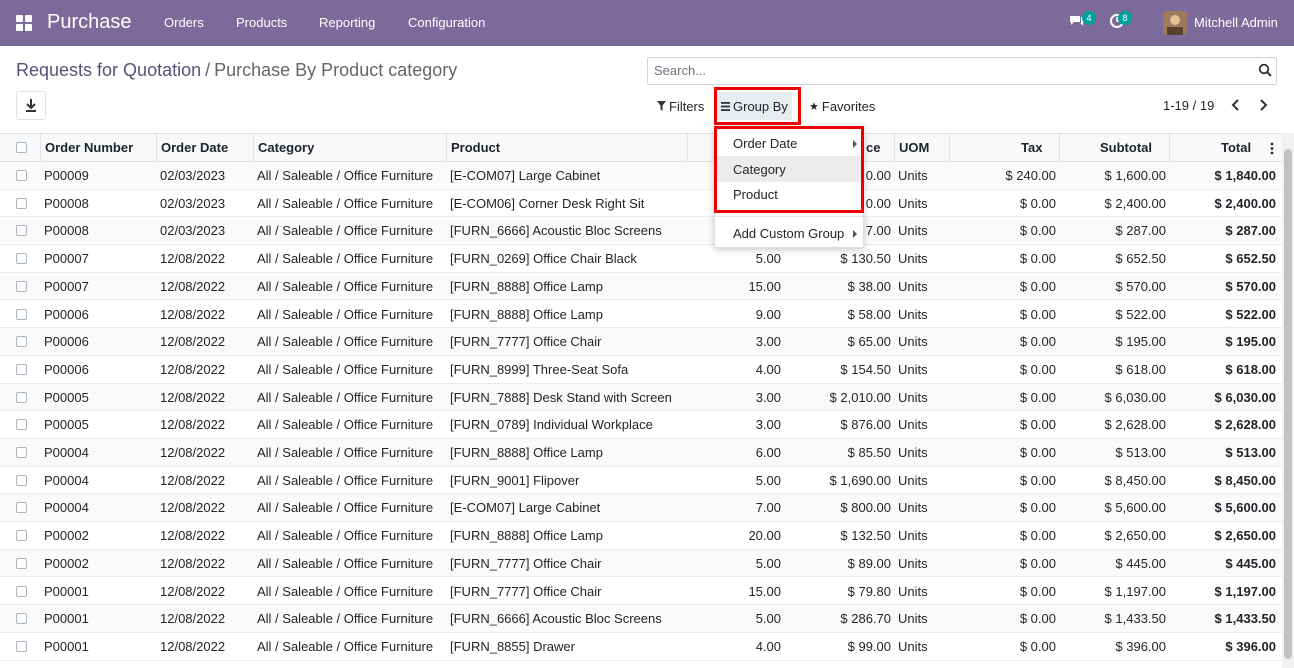  I want to click on menu-products: Products, so click(261, 22).